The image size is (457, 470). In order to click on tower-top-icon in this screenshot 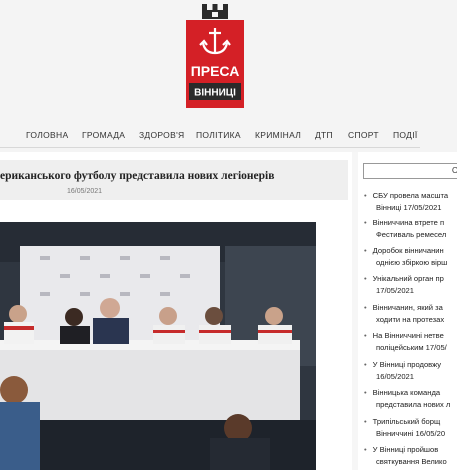, I will do `click(215, 11)`.